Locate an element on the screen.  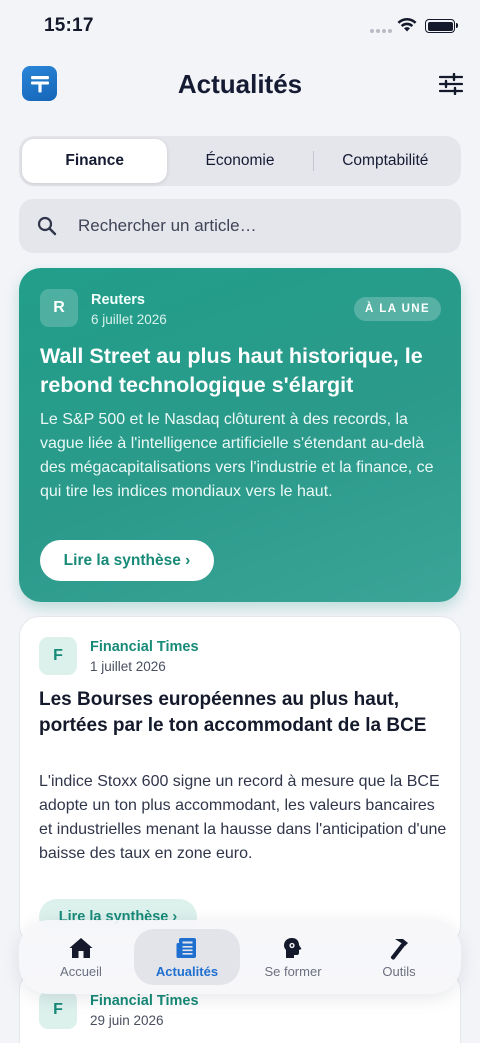
tab-se-former: Se former is located at coordinates (293, 957).